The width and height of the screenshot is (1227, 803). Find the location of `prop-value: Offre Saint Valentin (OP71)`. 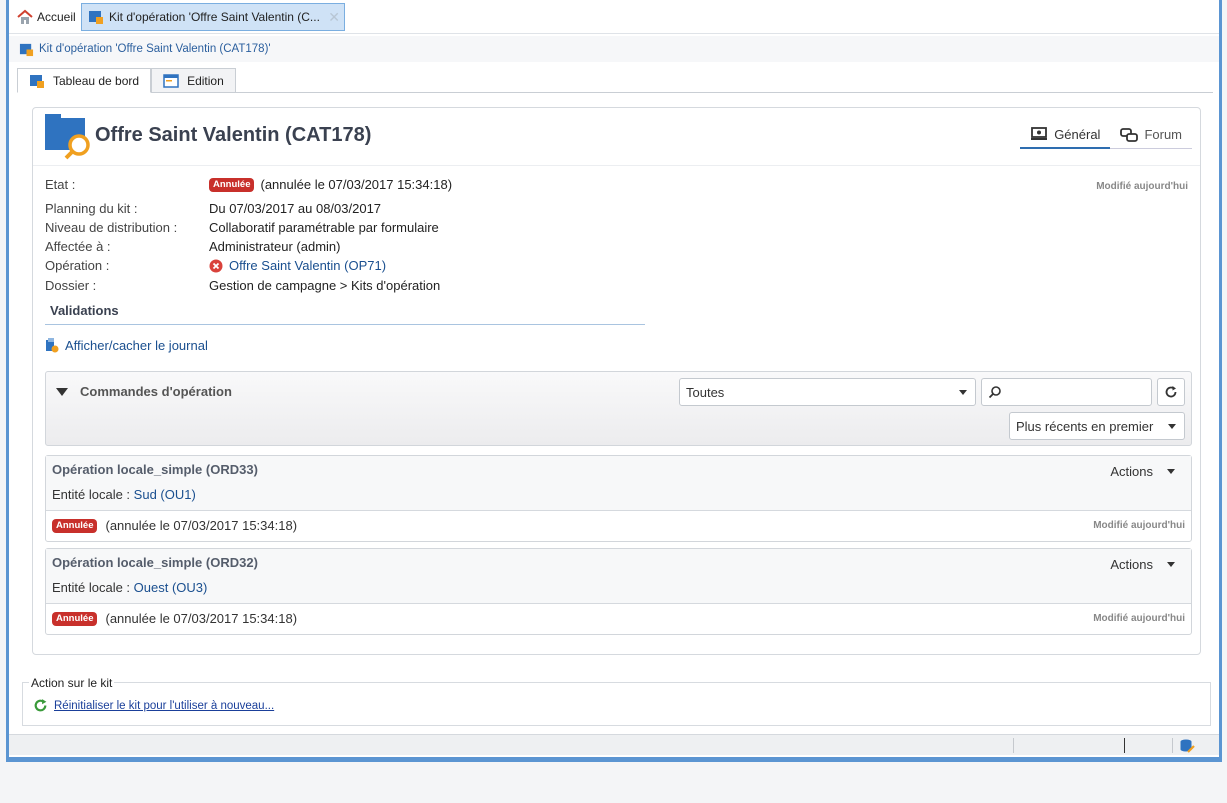

prop-value: Offre Saint Valentin (OP71) is located at coordinates (297, 265).